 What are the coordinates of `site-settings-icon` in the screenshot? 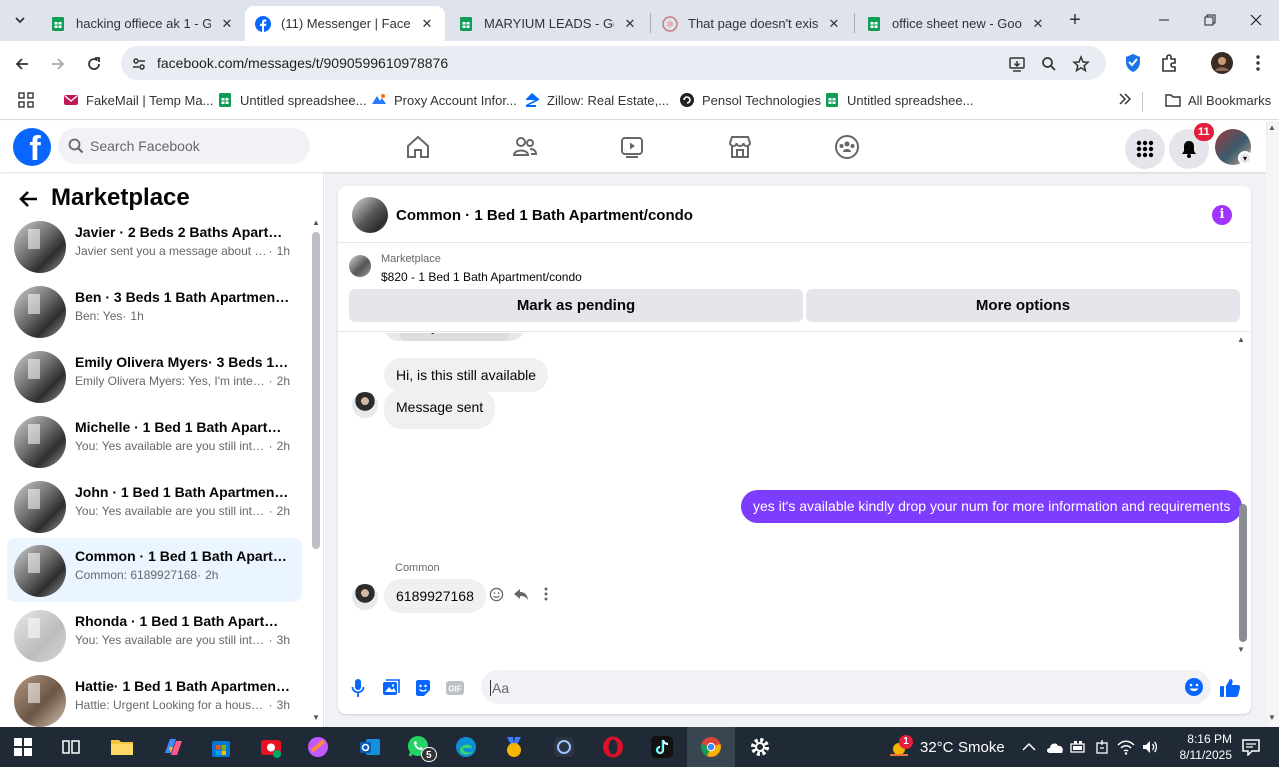 It's located at (139, 64).